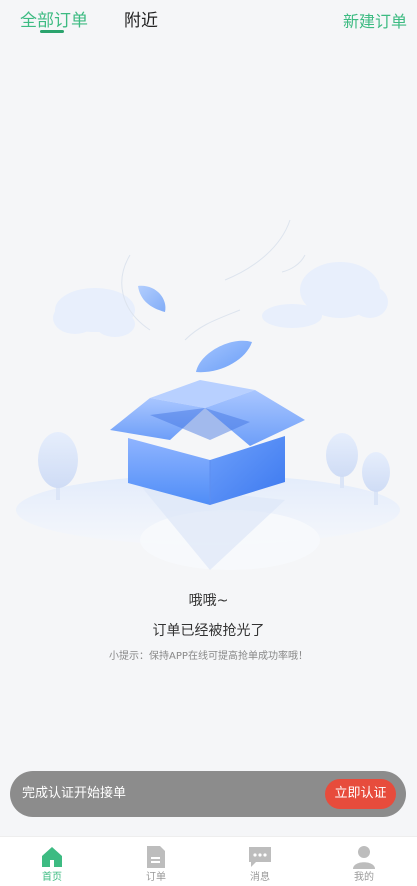 Image resolution: width=417 pixels, height=886 pixels. I want to click on leaf-small, so click(152, 298).